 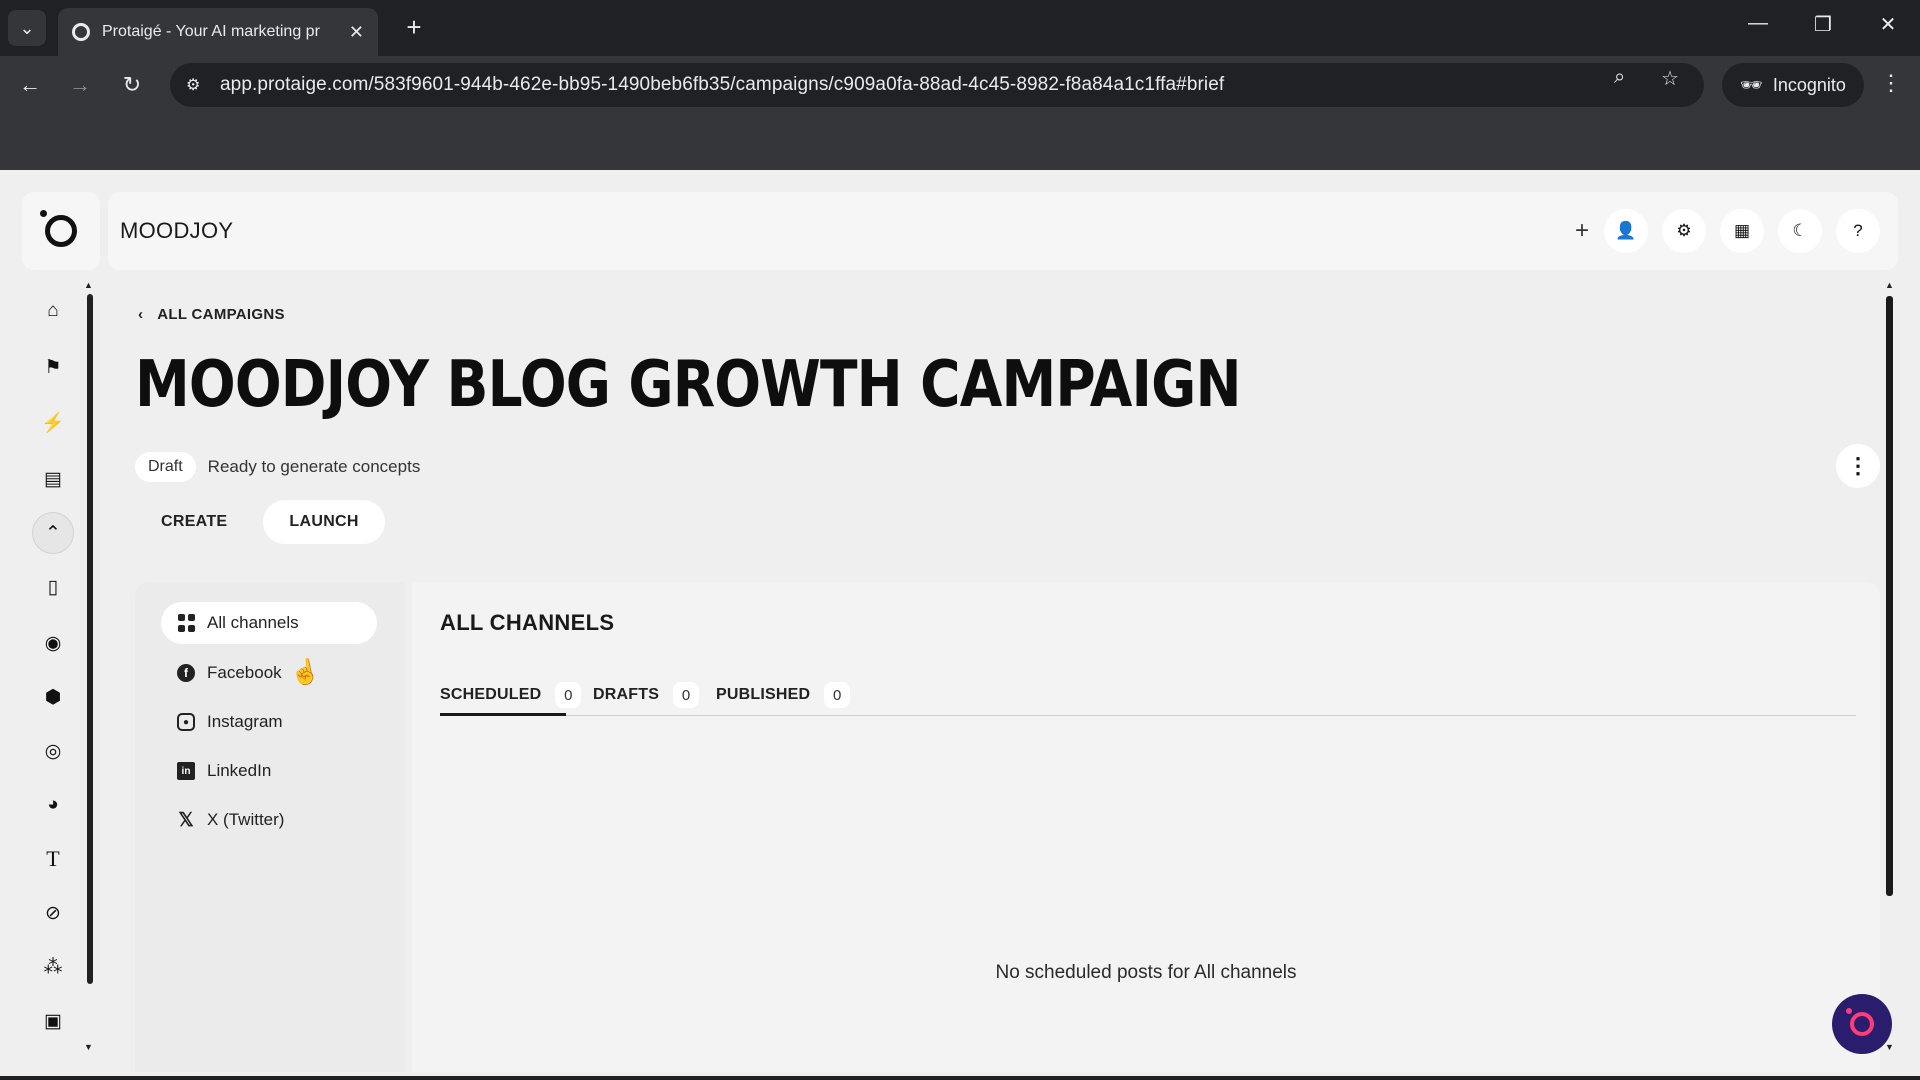 I want to click on incognito-label: Incognito, so click(x=1809, y=84).